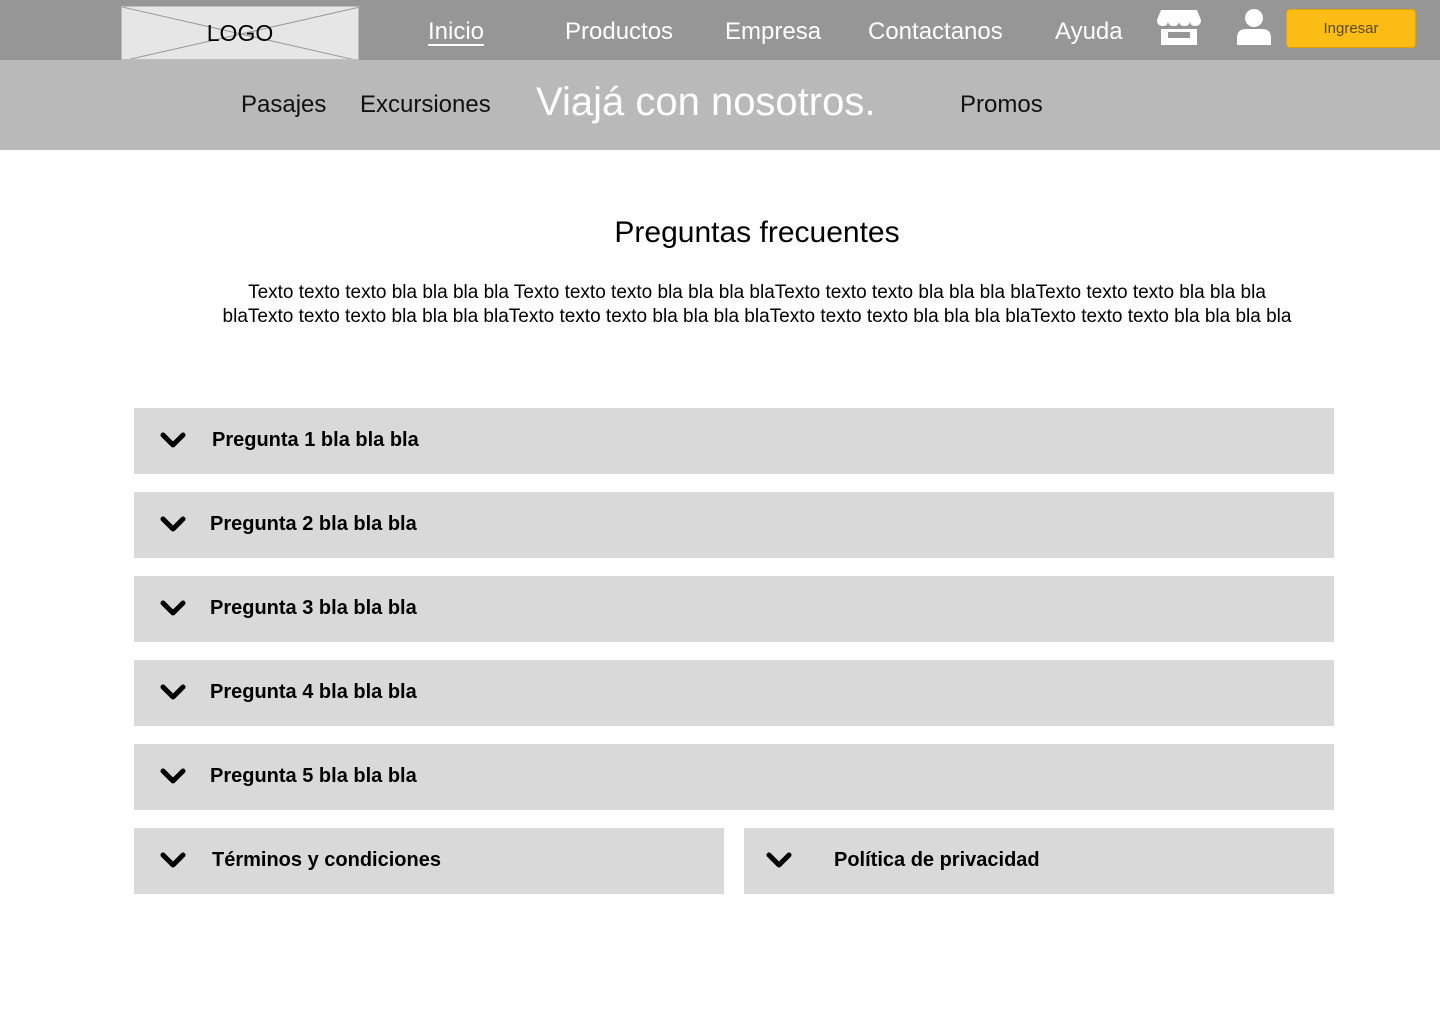 Image resolution: width=1440 pixels, height=1024 pixels. Describe the element at coordinates (313, 692) in the screenshot. I see `faq-question-label: Pregunta 4 bla bla bla` at that location.